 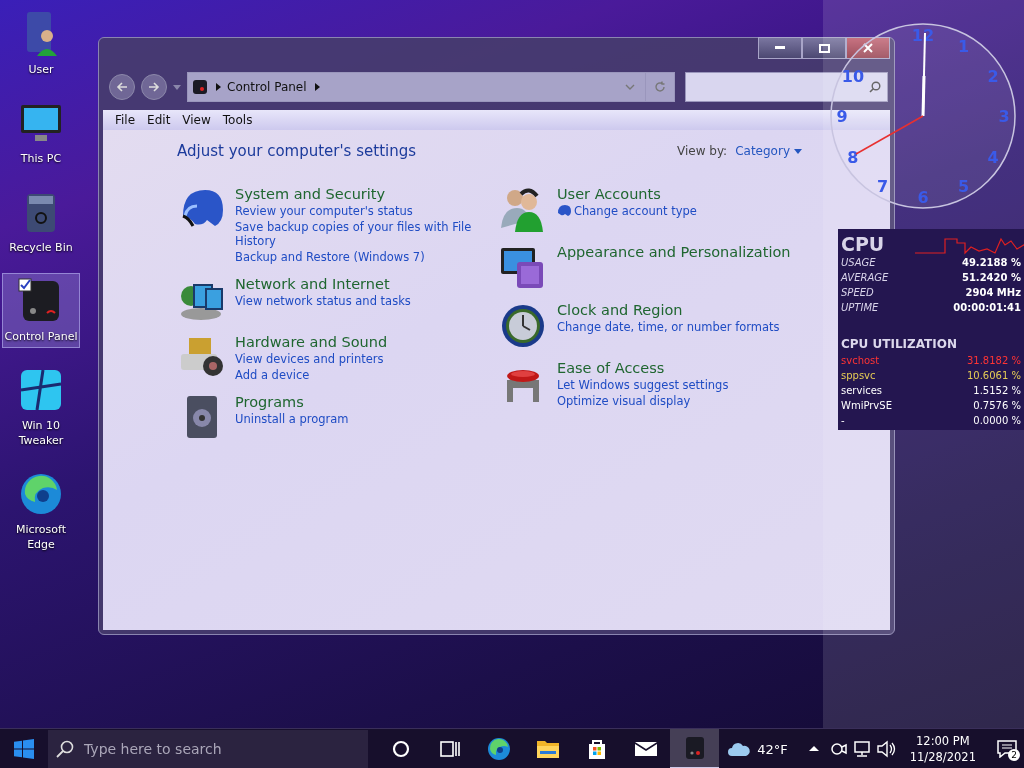 What do you see at coordinates (997, 405) in the screenshot?
I see `process-value: 0.7576 %` at bounding box center [997, 405].